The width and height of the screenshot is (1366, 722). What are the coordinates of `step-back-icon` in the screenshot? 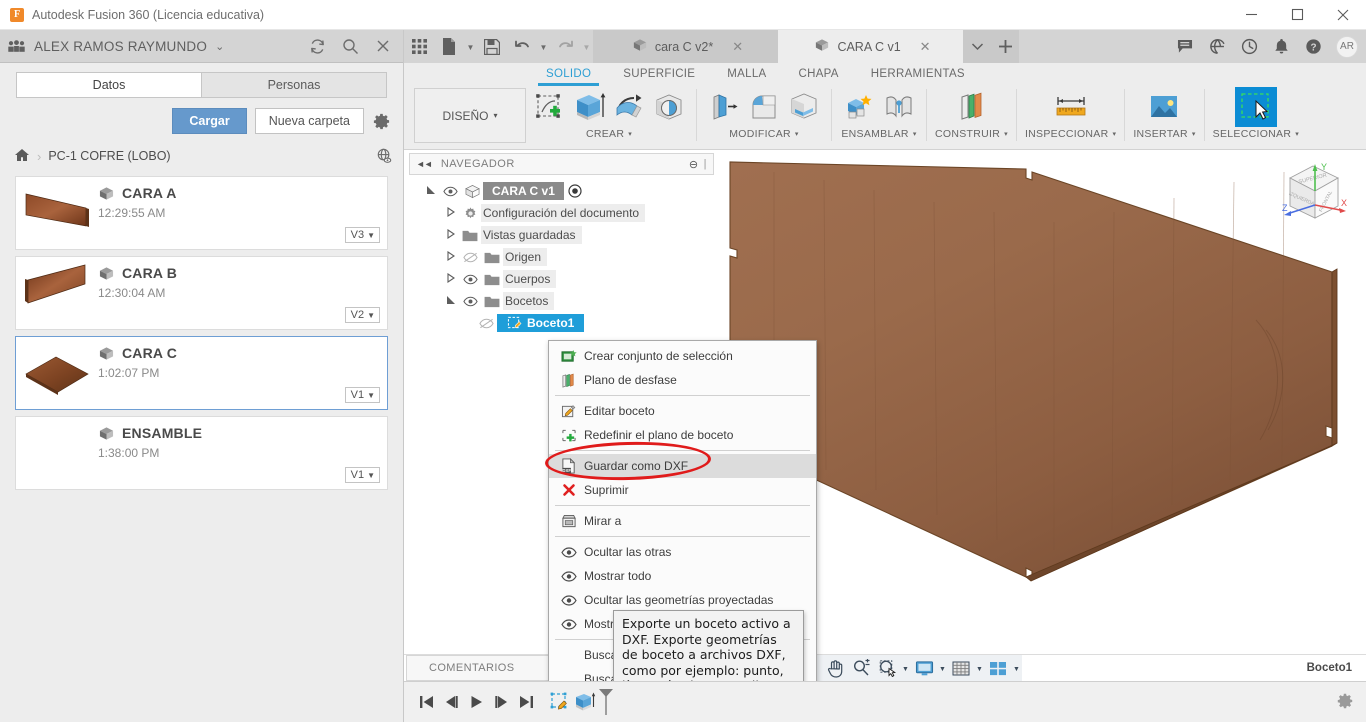 It's located at (451, 702).